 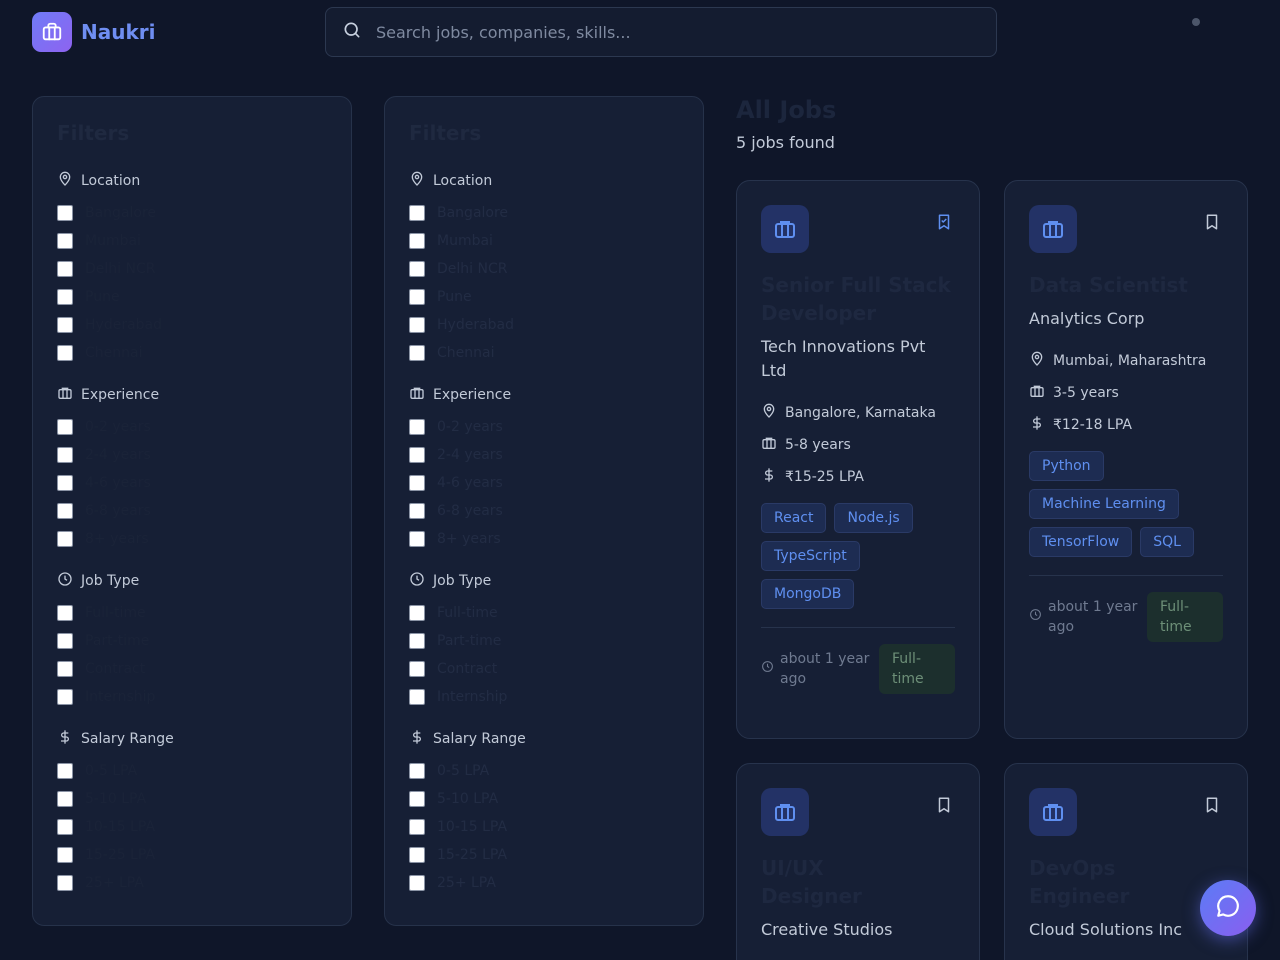 What do you see at coordinates (544, 269) in the screenshot?
I see `filter-option: Delhi NCR` at bounding box center [544, 269].